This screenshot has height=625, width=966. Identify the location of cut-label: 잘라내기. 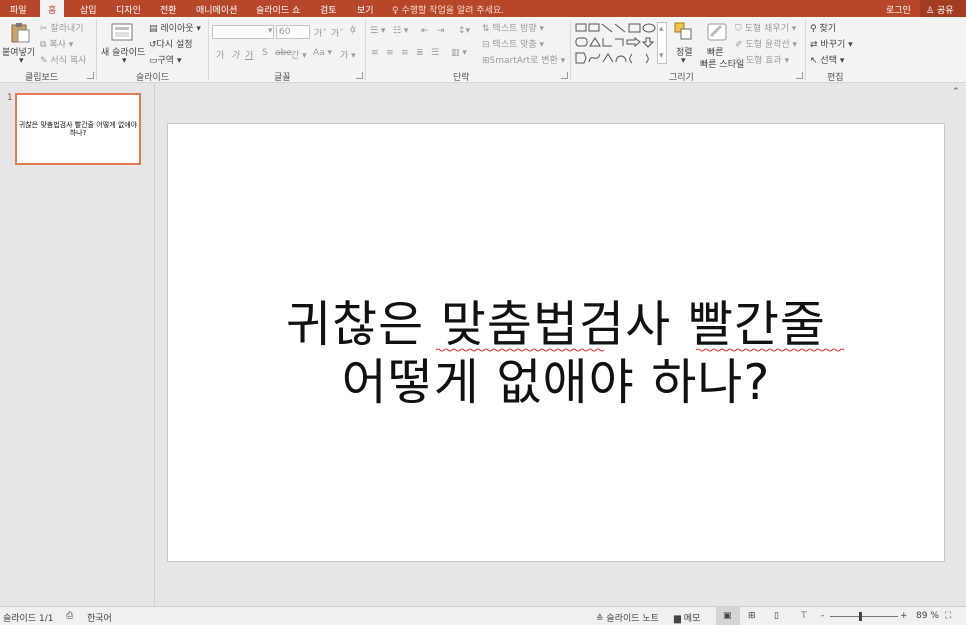
(67, 29).